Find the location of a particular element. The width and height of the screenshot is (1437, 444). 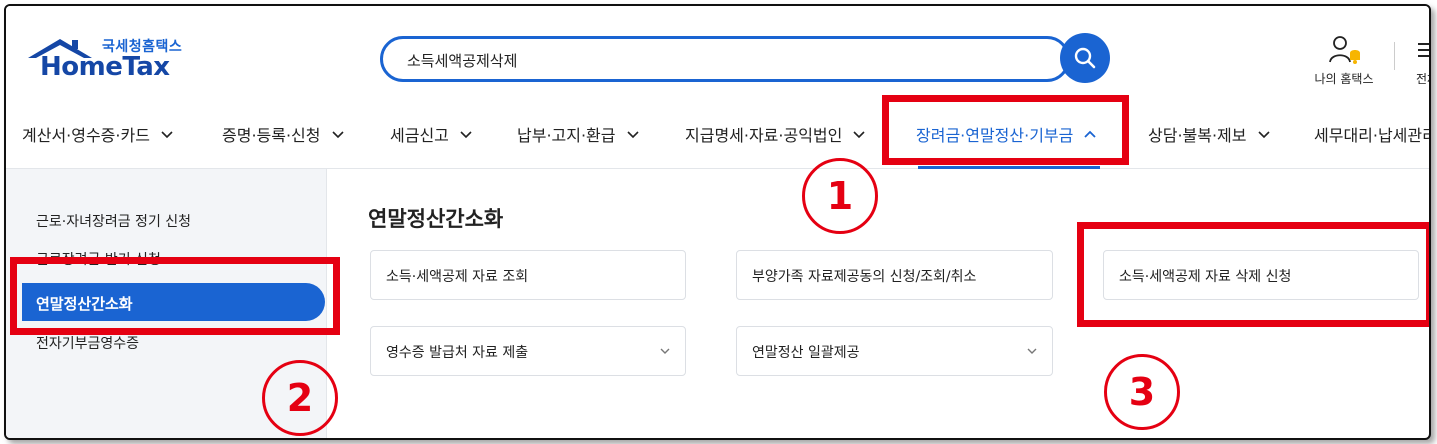

hamburger-icon is located at coordinates (1423, 50).